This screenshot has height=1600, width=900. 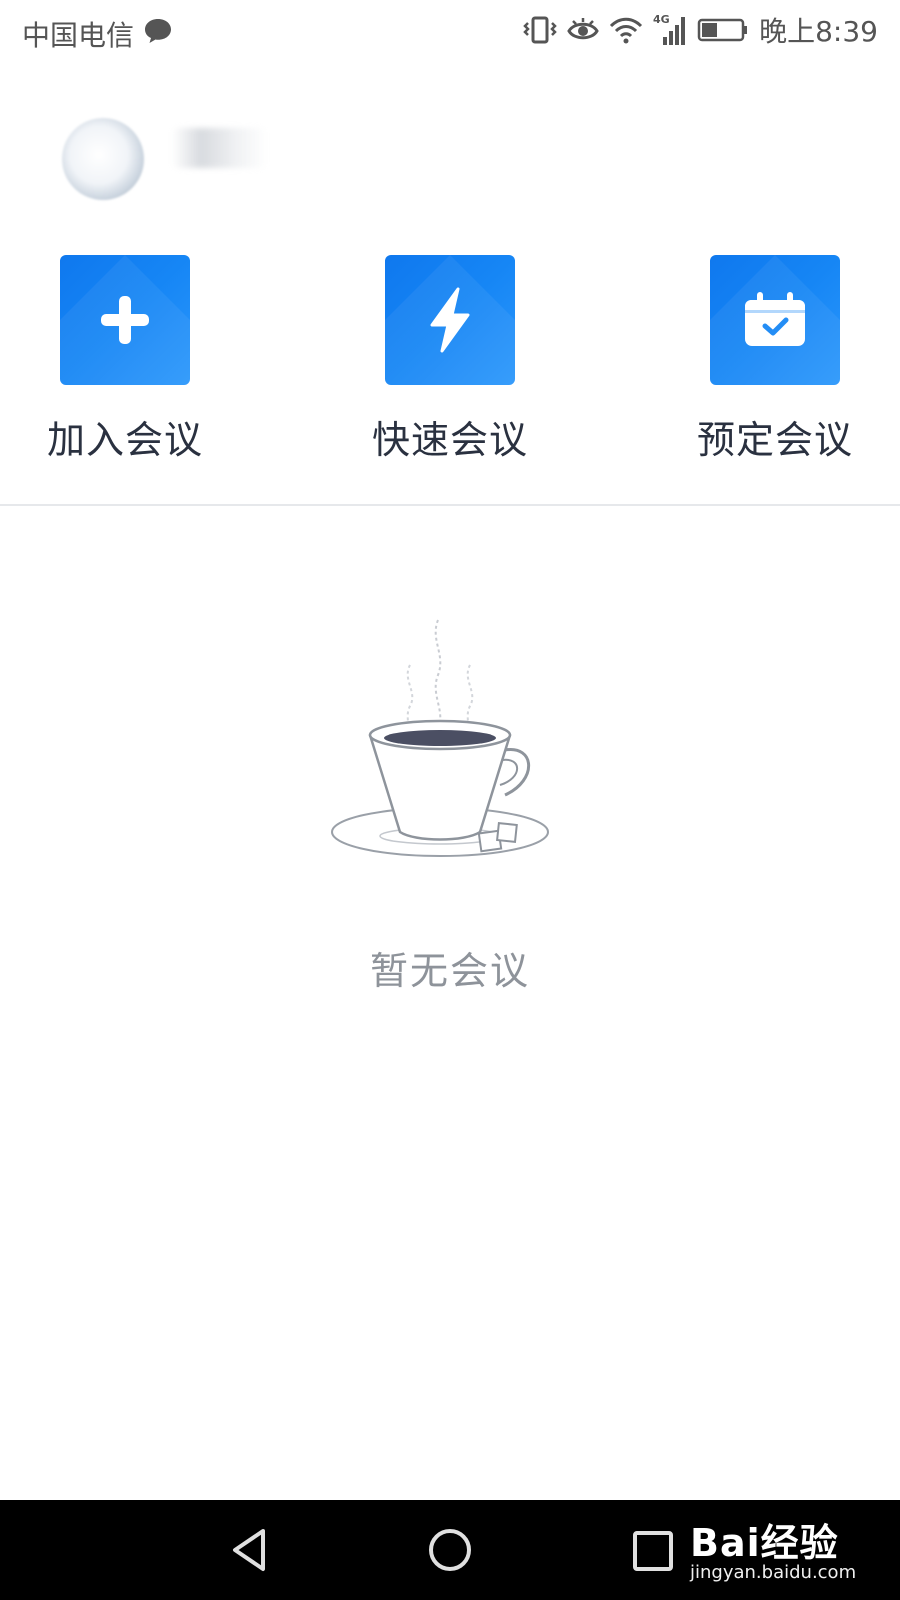 I want to click on user-name, so click(x=219, y=148).